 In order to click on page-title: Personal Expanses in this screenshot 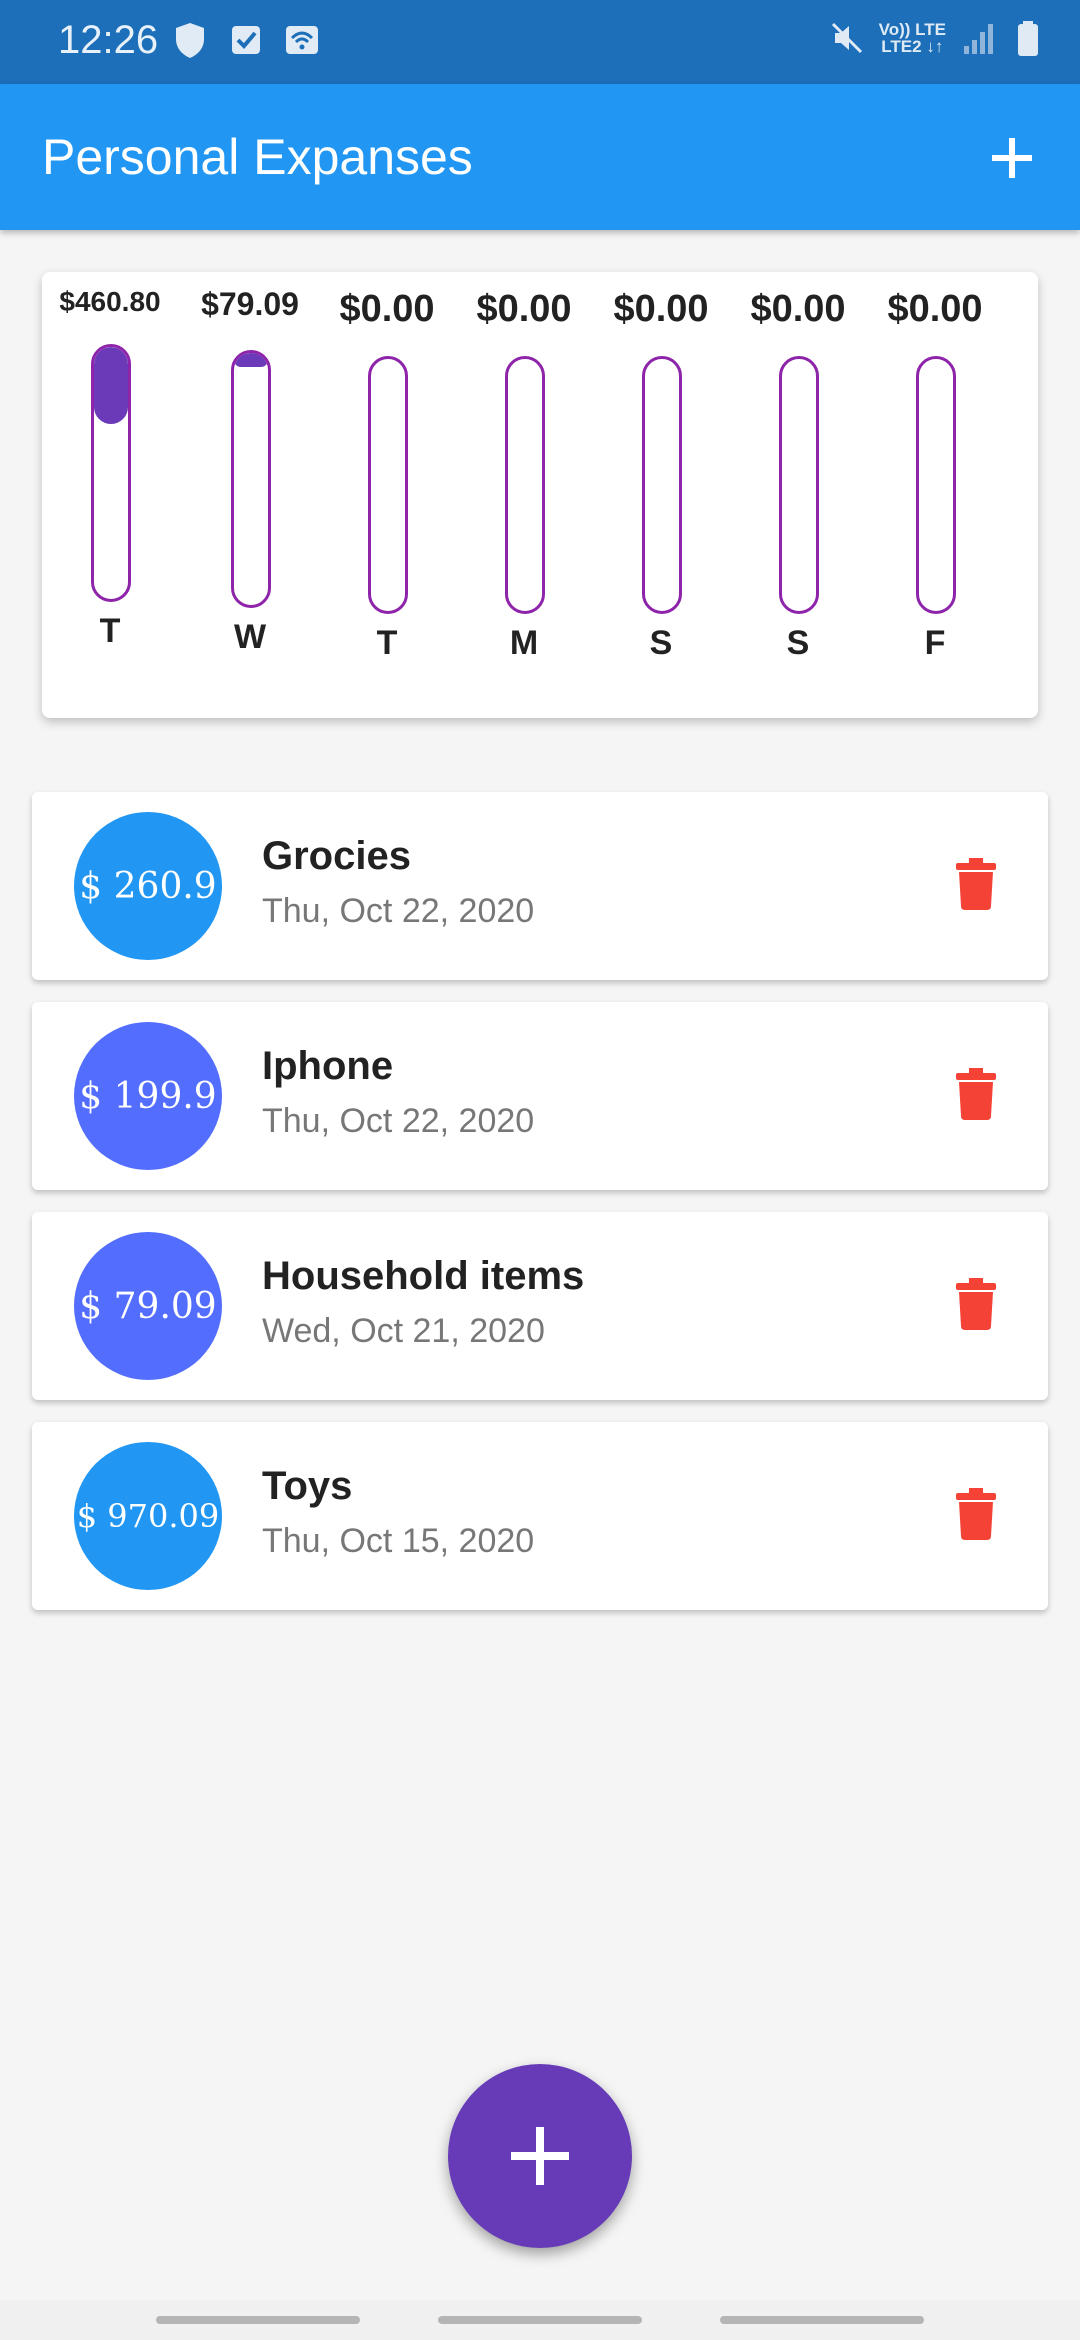, I will do `click(257, 157)`.